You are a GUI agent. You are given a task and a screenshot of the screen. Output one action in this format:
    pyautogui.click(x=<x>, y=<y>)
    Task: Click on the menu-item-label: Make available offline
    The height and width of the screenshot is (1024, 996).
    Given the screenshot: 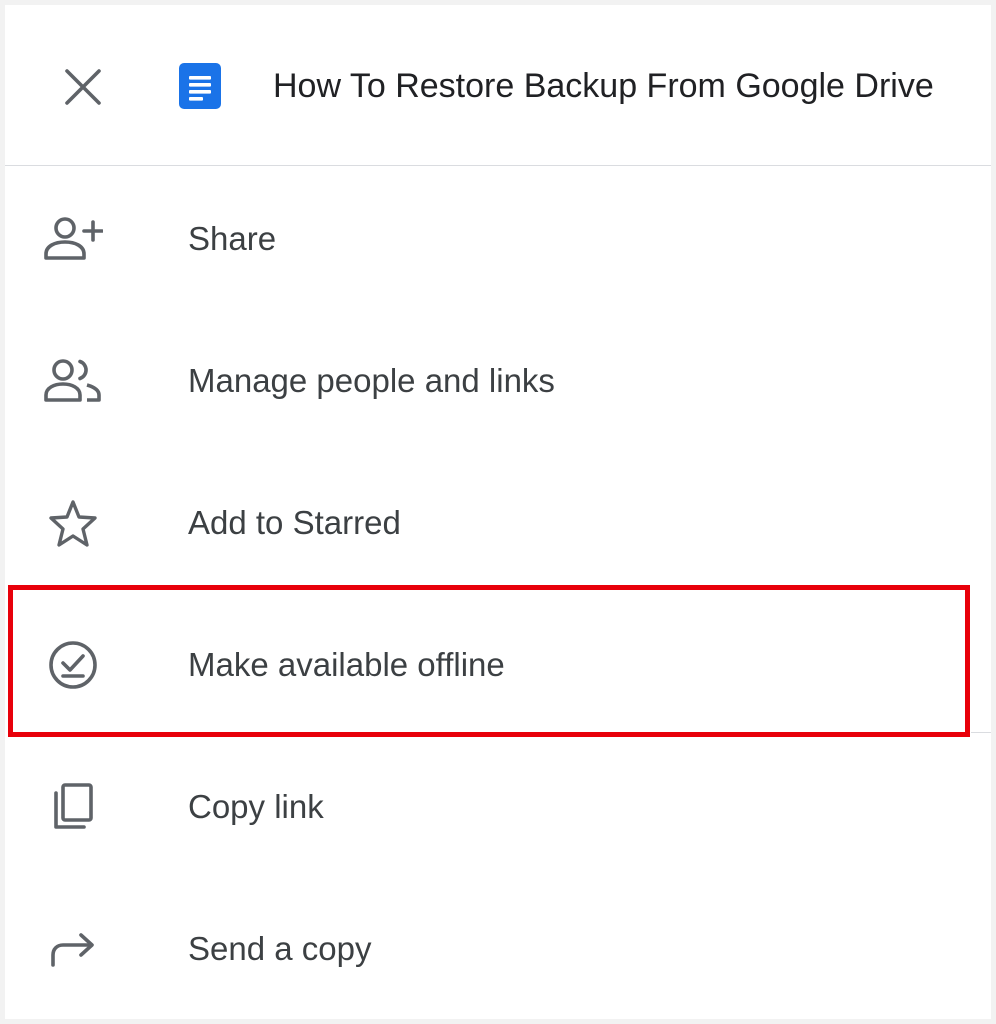 What is the action you would take?
    pyautogui.click(x=346, y=664)
    